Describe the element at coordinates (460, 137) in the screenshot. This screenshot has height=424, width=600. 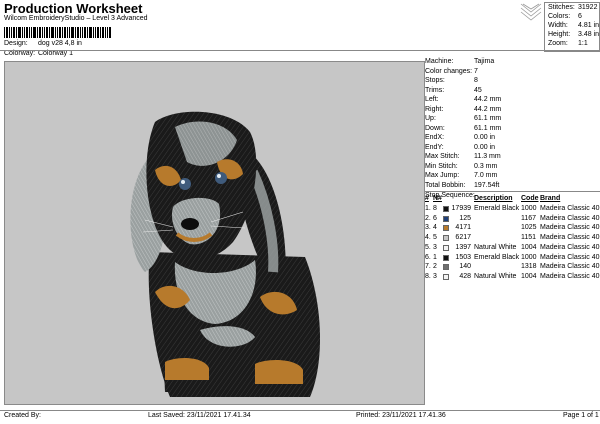
I see `info-endx: EndX: 0.00 in` at that location.